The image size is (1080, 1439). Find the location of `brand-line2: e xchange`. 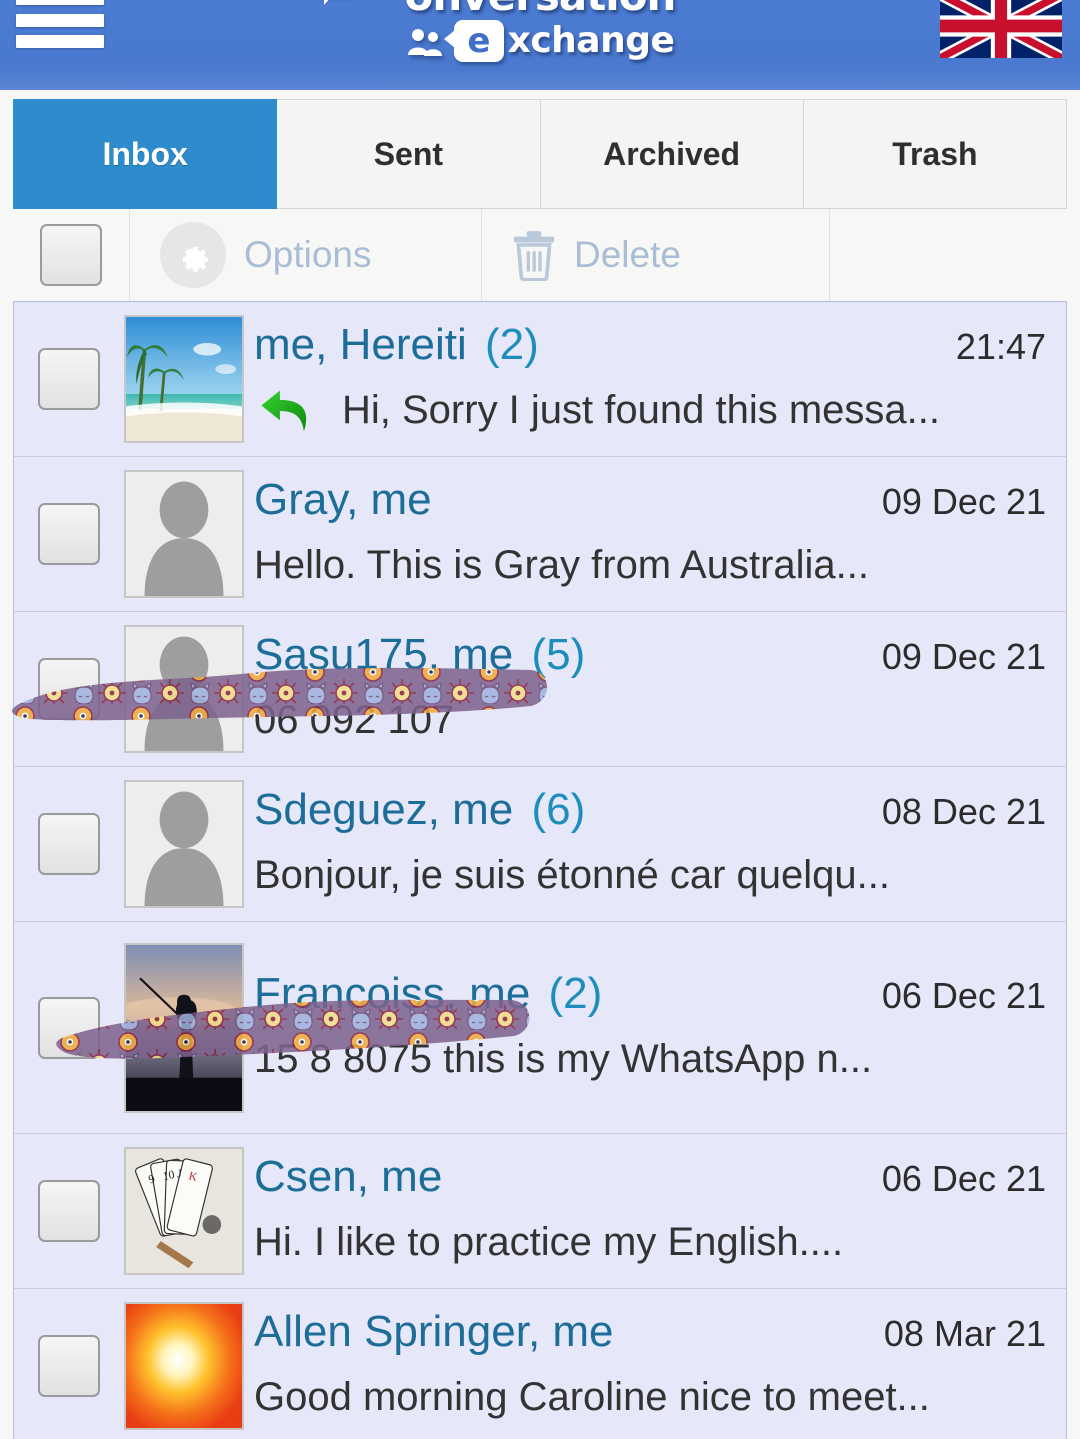

brand-line2: e xchange is located at coordinates (540, 41).